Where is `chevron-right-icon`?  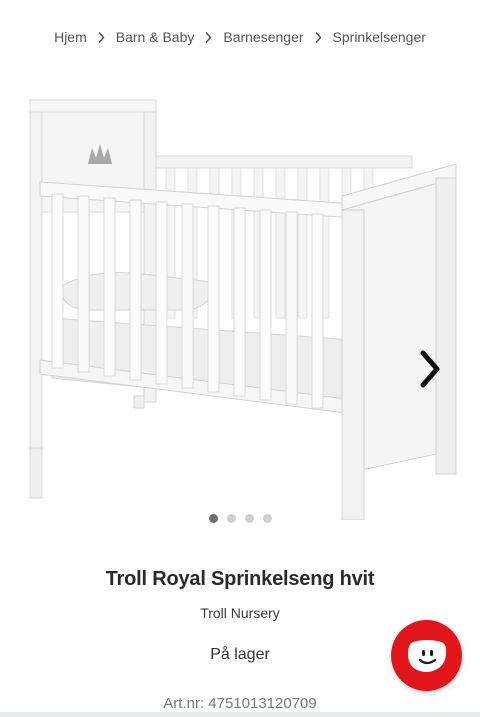 chevron-right-icon is located at coordinates (430, 369).